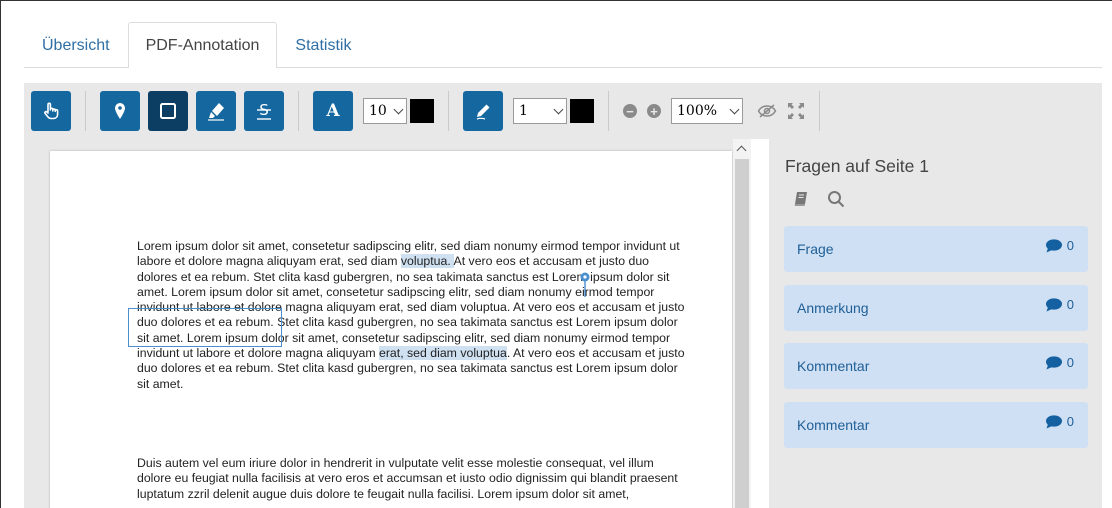 The width and height of the screenshot is (1112, 508). Describe the element at coordinates (443, 353) in the screenshot. I see `highlight-annotation: erat, sed diam voluptua` at that location.